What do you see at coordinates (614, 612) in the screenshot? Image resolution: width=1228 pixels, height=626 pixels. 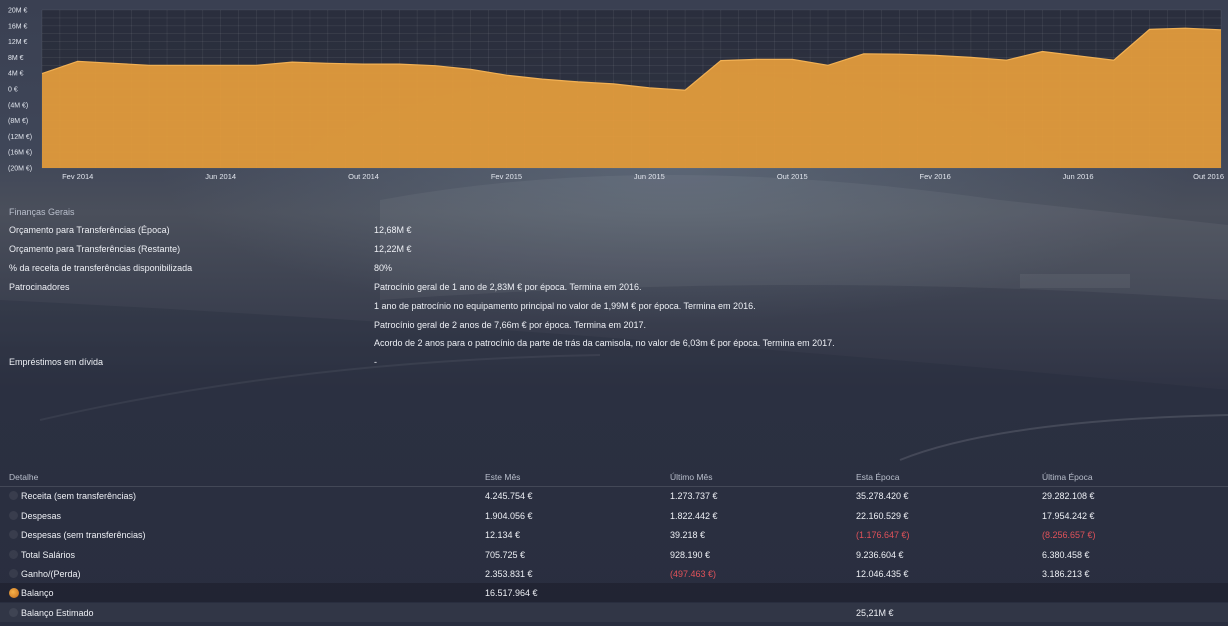 I see `detail-row: Balanço Estimado 25,21M €` at bounding box center [614, 612].